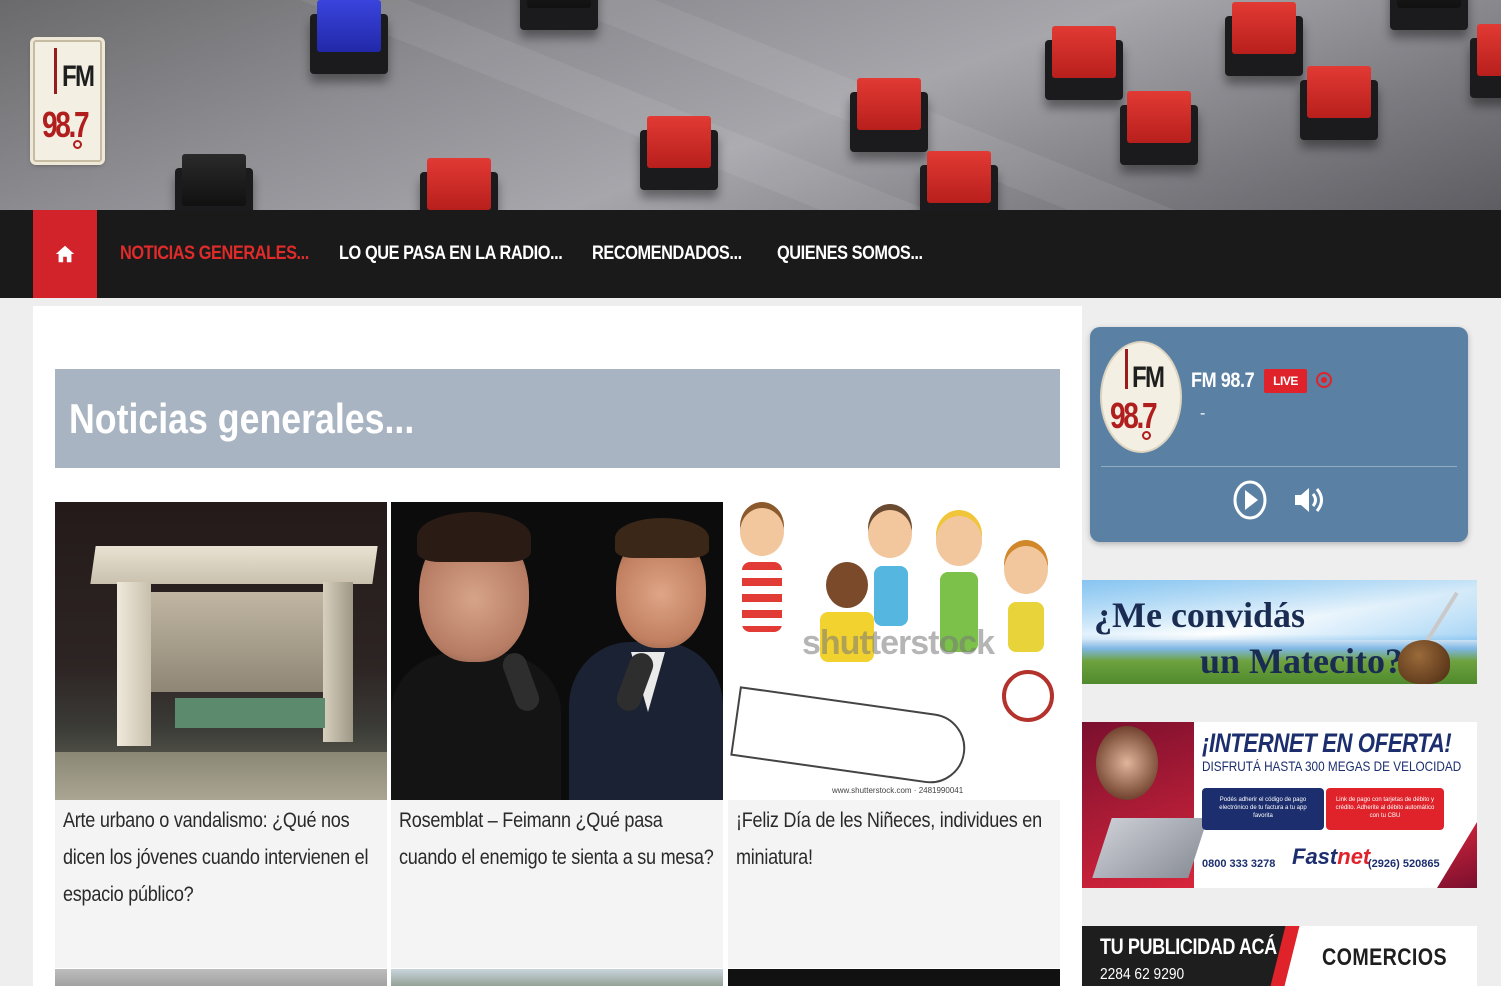 The height and width of the screenshot is (986, 1501). I want to click on internet-ad-brand: Fastnet, so click(1331, 856).